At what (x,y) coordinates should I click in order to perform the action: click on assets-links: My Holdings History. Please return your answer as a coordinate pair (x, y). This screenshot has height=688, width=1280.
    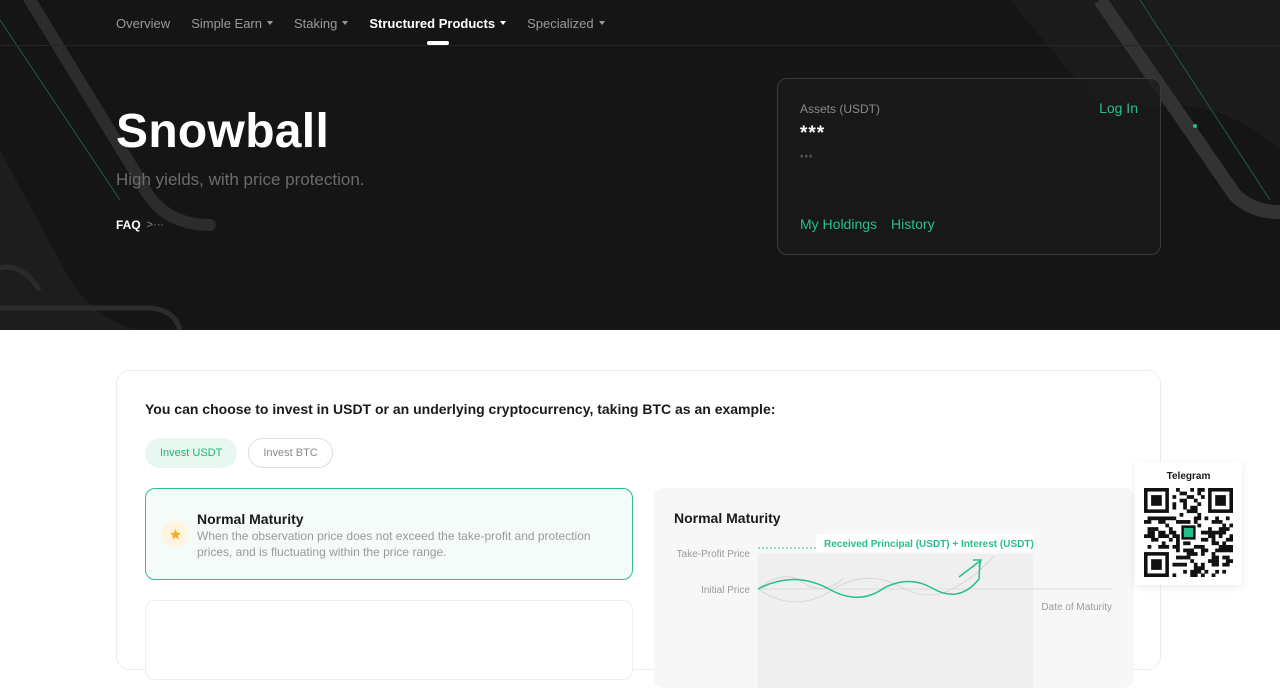
    Looking at the image, I should click on (867, 224).